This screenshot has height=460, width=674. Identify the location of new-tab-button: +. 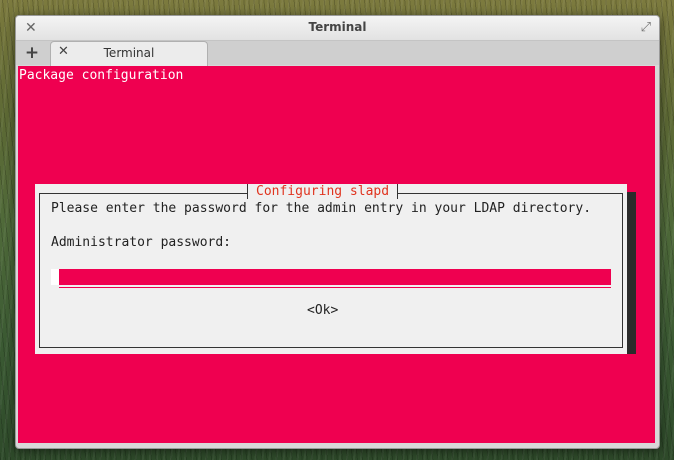
(32, 53).